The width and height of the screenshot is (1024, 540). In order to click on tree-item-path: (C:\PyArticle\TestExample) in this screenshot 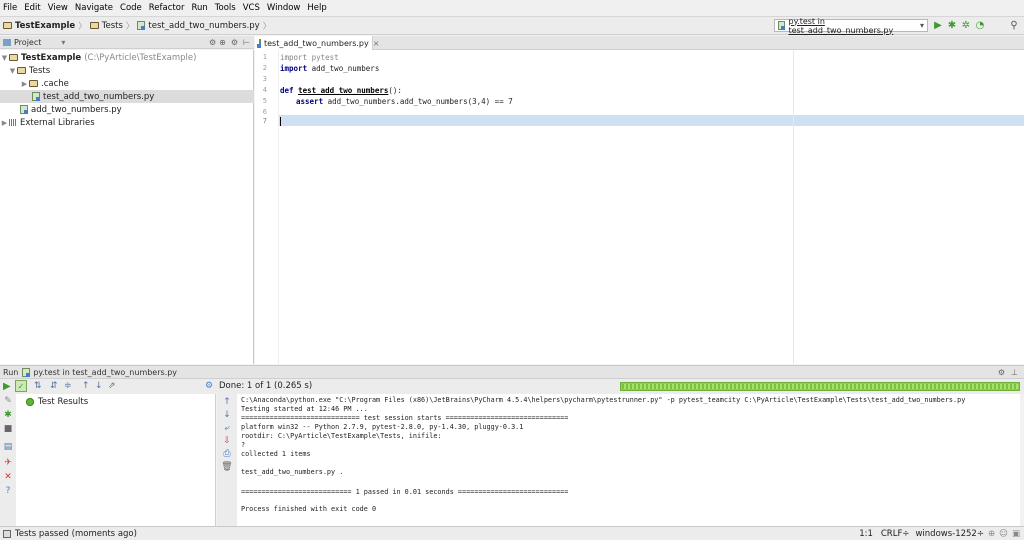, I will do `click(140, 57)`.